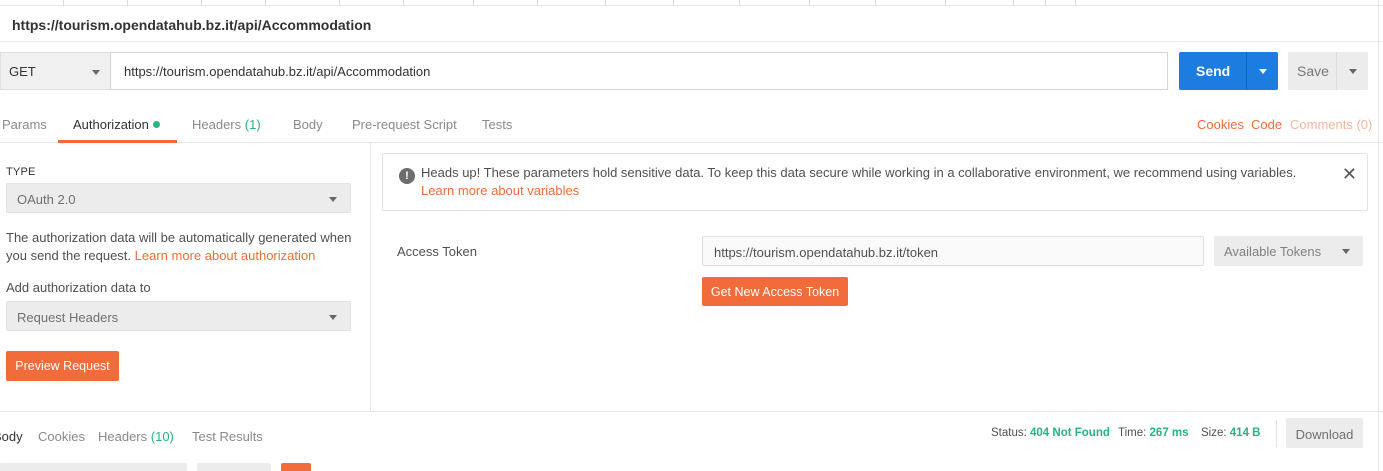  What do you see at coordinates (61, 436) in the screenshot?
I see `response-tab-cookies: Cookies` at bounding box center [61, 436].